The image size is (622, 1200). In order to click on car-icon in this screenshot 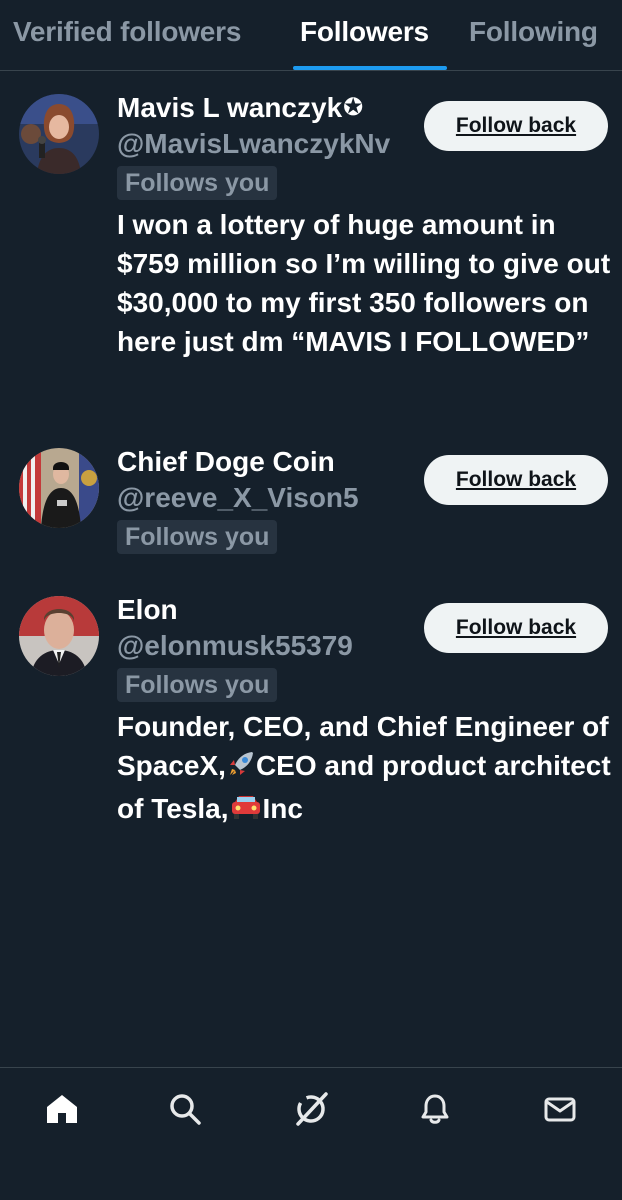, I will do `click(246, 812)`.